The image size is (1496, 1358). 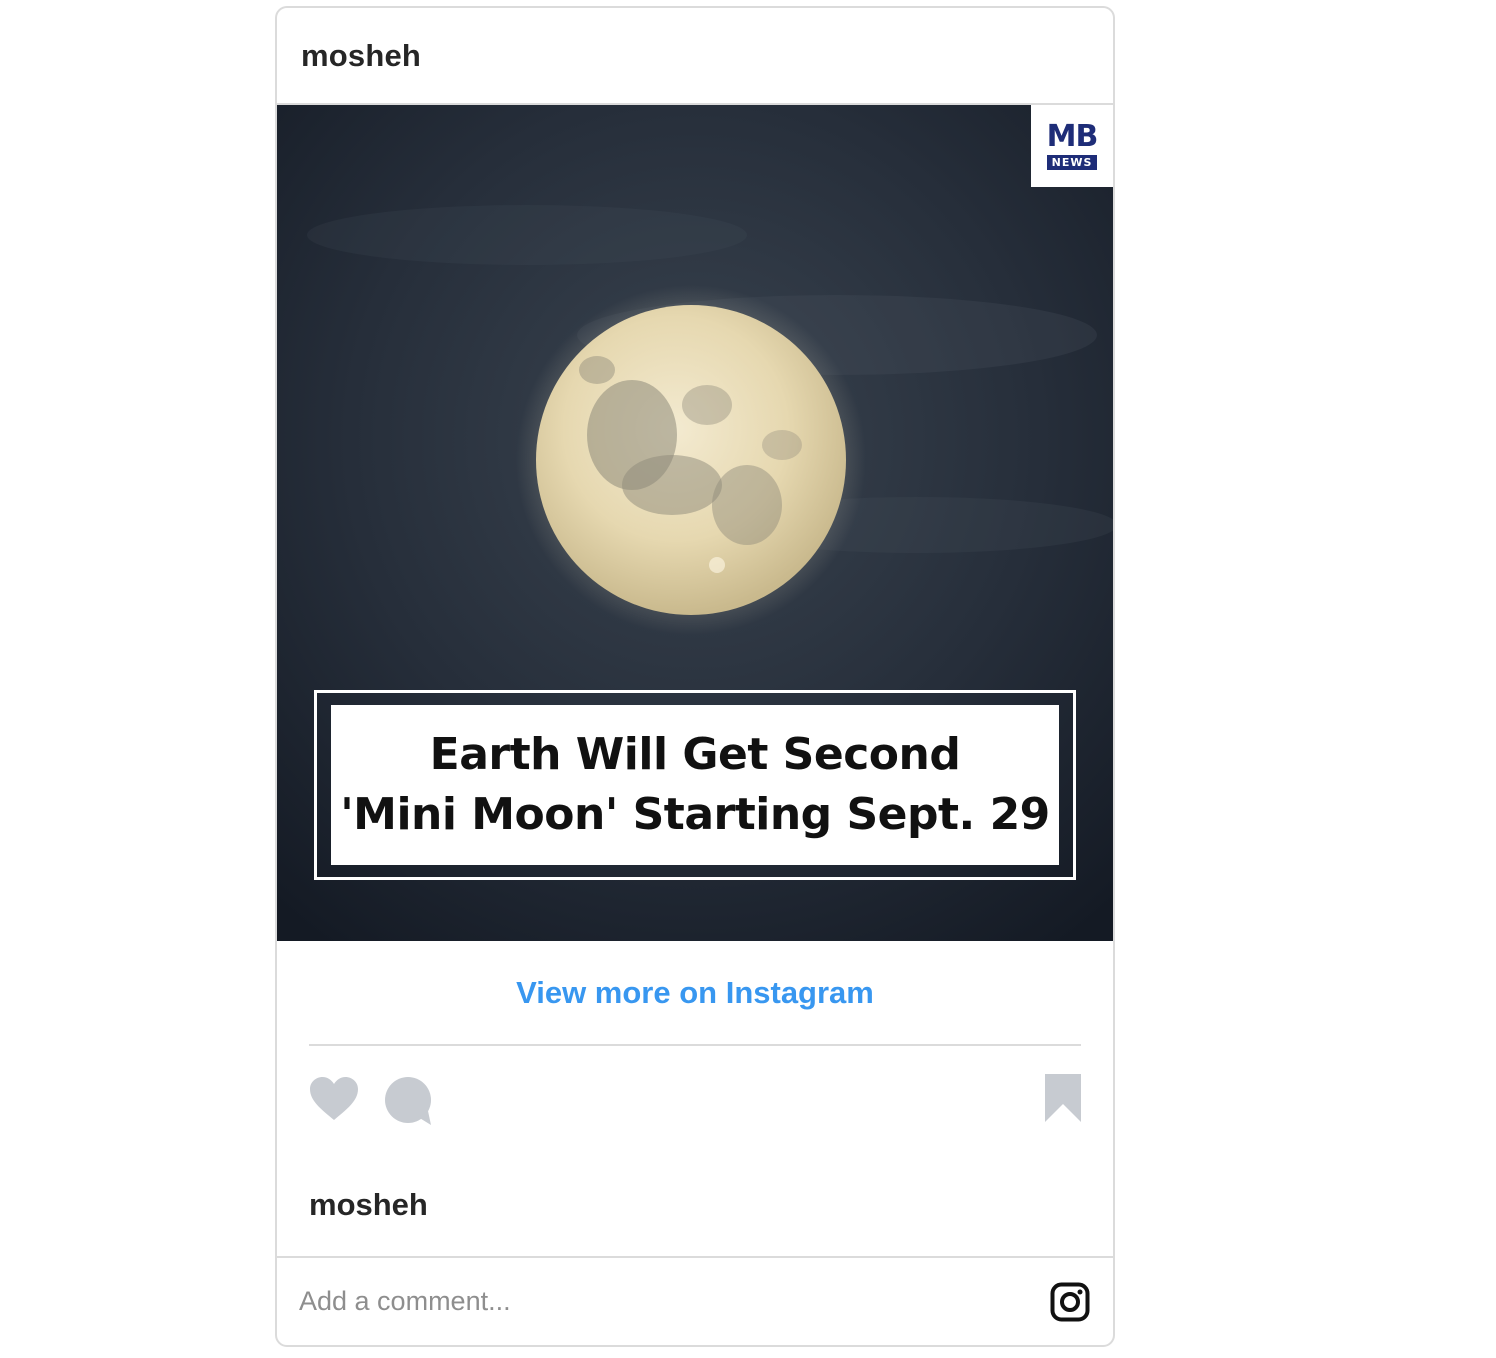 What do you see at coordinates (695, 56) in the screenshot?
I see `post-header: mosheh` at bounding box center [695, 56].